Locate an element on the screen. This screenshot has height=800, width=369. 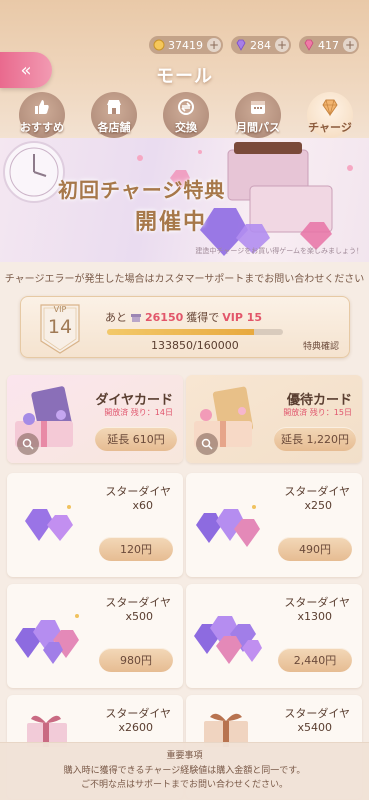
diamond-card-product: ダイヤカード 開放済 残り：14日 延長 610円 is located at coordinates (95, 419).